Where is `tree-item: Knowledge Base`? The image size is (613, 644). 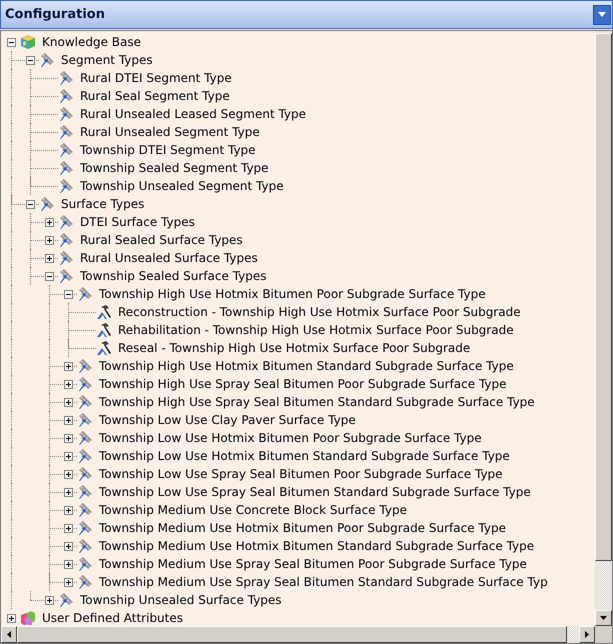
tree-item: Knowledge Base is located at coordinates (91, 42).